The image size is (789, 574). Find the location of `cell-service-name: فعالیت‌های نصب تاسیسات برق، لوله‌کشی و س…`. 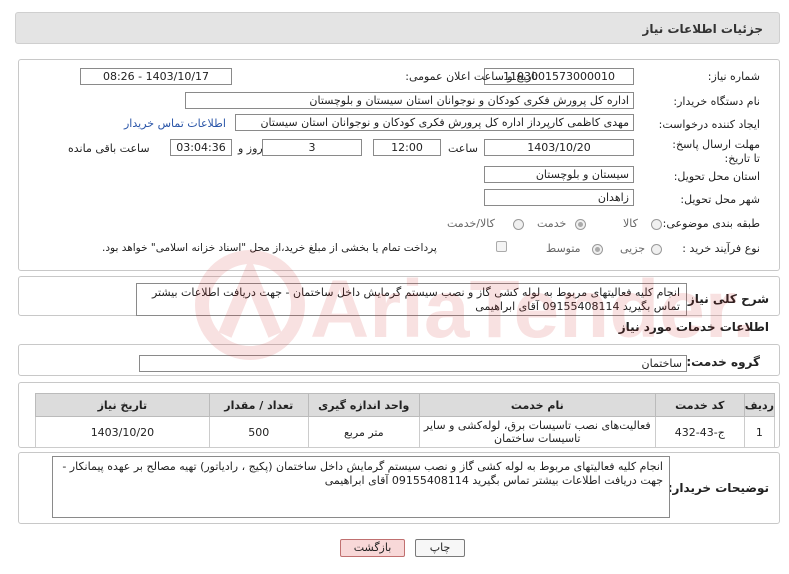

cell-service-name: فعالیت‌های نصب تاسیسات برق، لوله‌کشی و س… is located at coordinates (537, 432).